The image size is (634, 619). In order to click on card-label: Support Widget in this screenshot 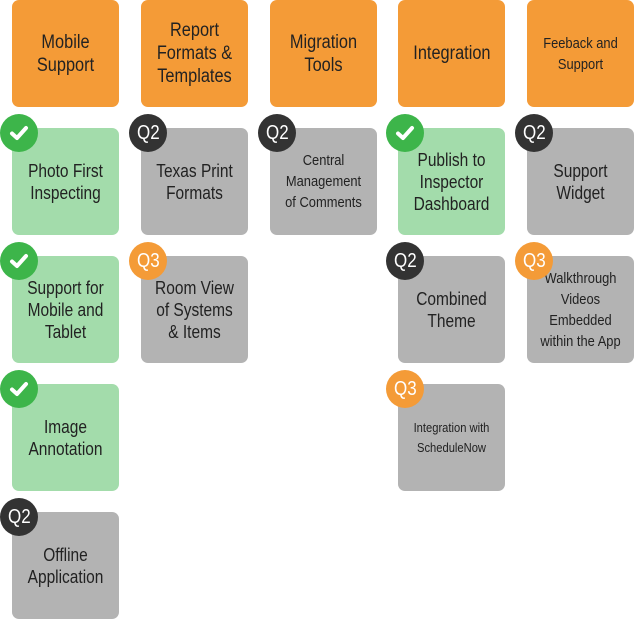, I will do `click(580, 181)`.